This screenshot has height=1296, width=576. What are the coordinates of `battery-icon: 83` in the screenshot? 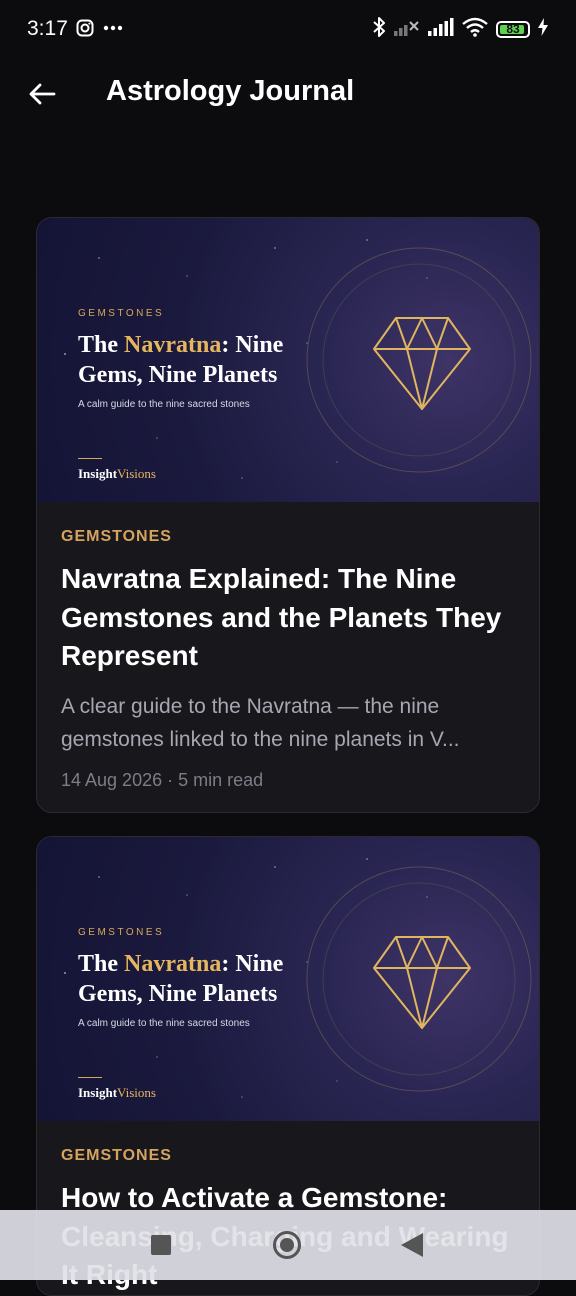 It's located at (513, 29).